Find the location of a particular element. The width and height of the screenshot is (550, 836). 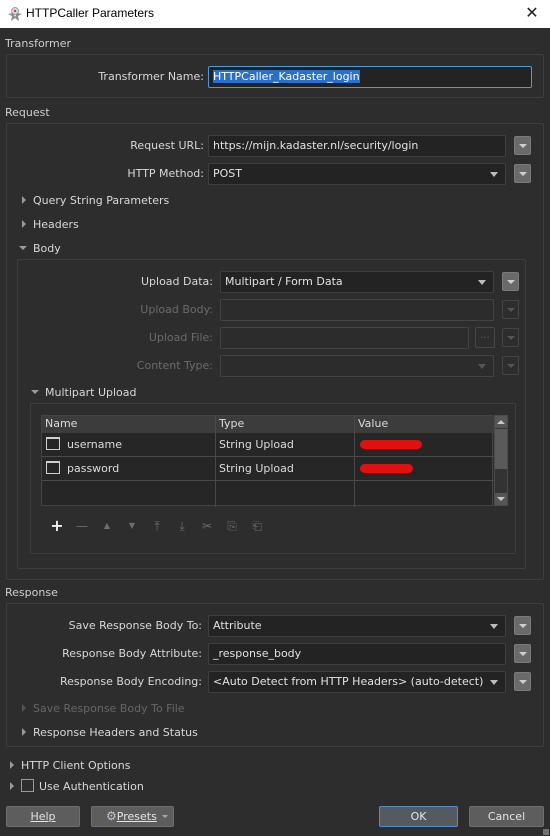

close-icon: ✕ is located at coordinates (532, 13).